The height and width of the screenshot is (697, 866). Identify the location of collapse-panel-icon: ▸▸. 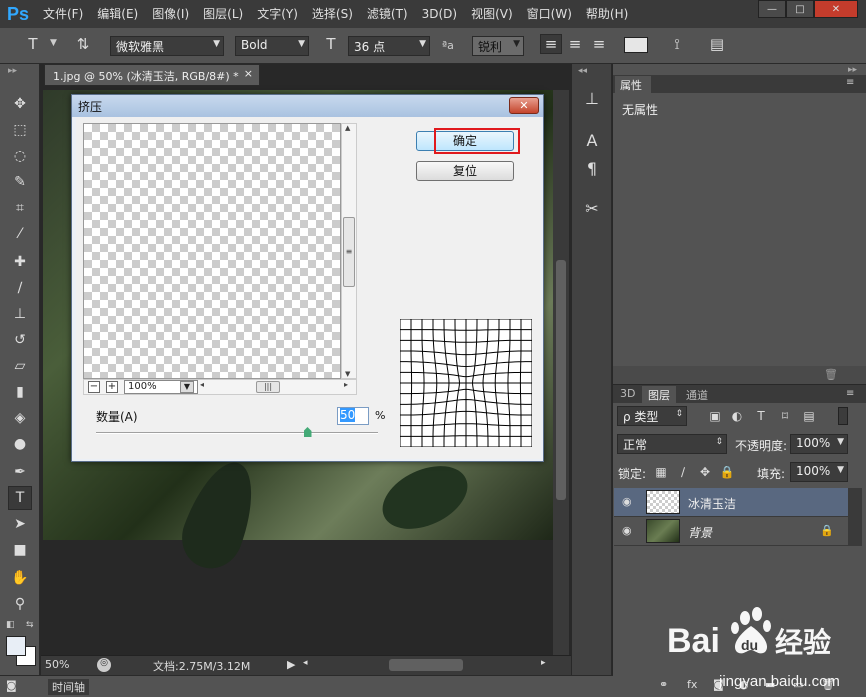
(852, 70).